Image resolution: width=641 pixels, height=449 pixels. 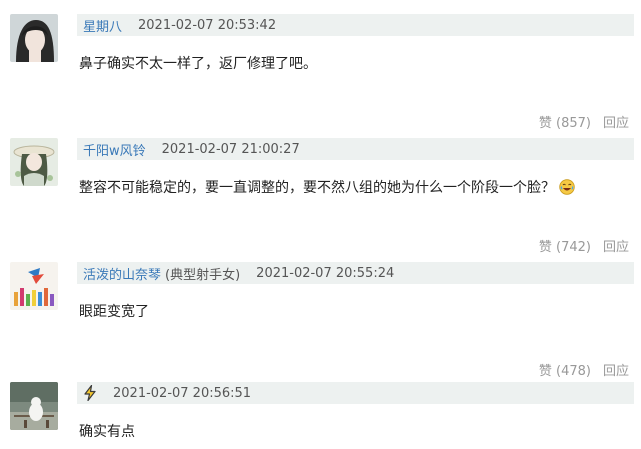 What do you see at coordinates (355, 149) in the screenshot?
I see `comment-header: 千阳w风铃 2021-02-07 21:00:27` at bounding box center [355, 149].